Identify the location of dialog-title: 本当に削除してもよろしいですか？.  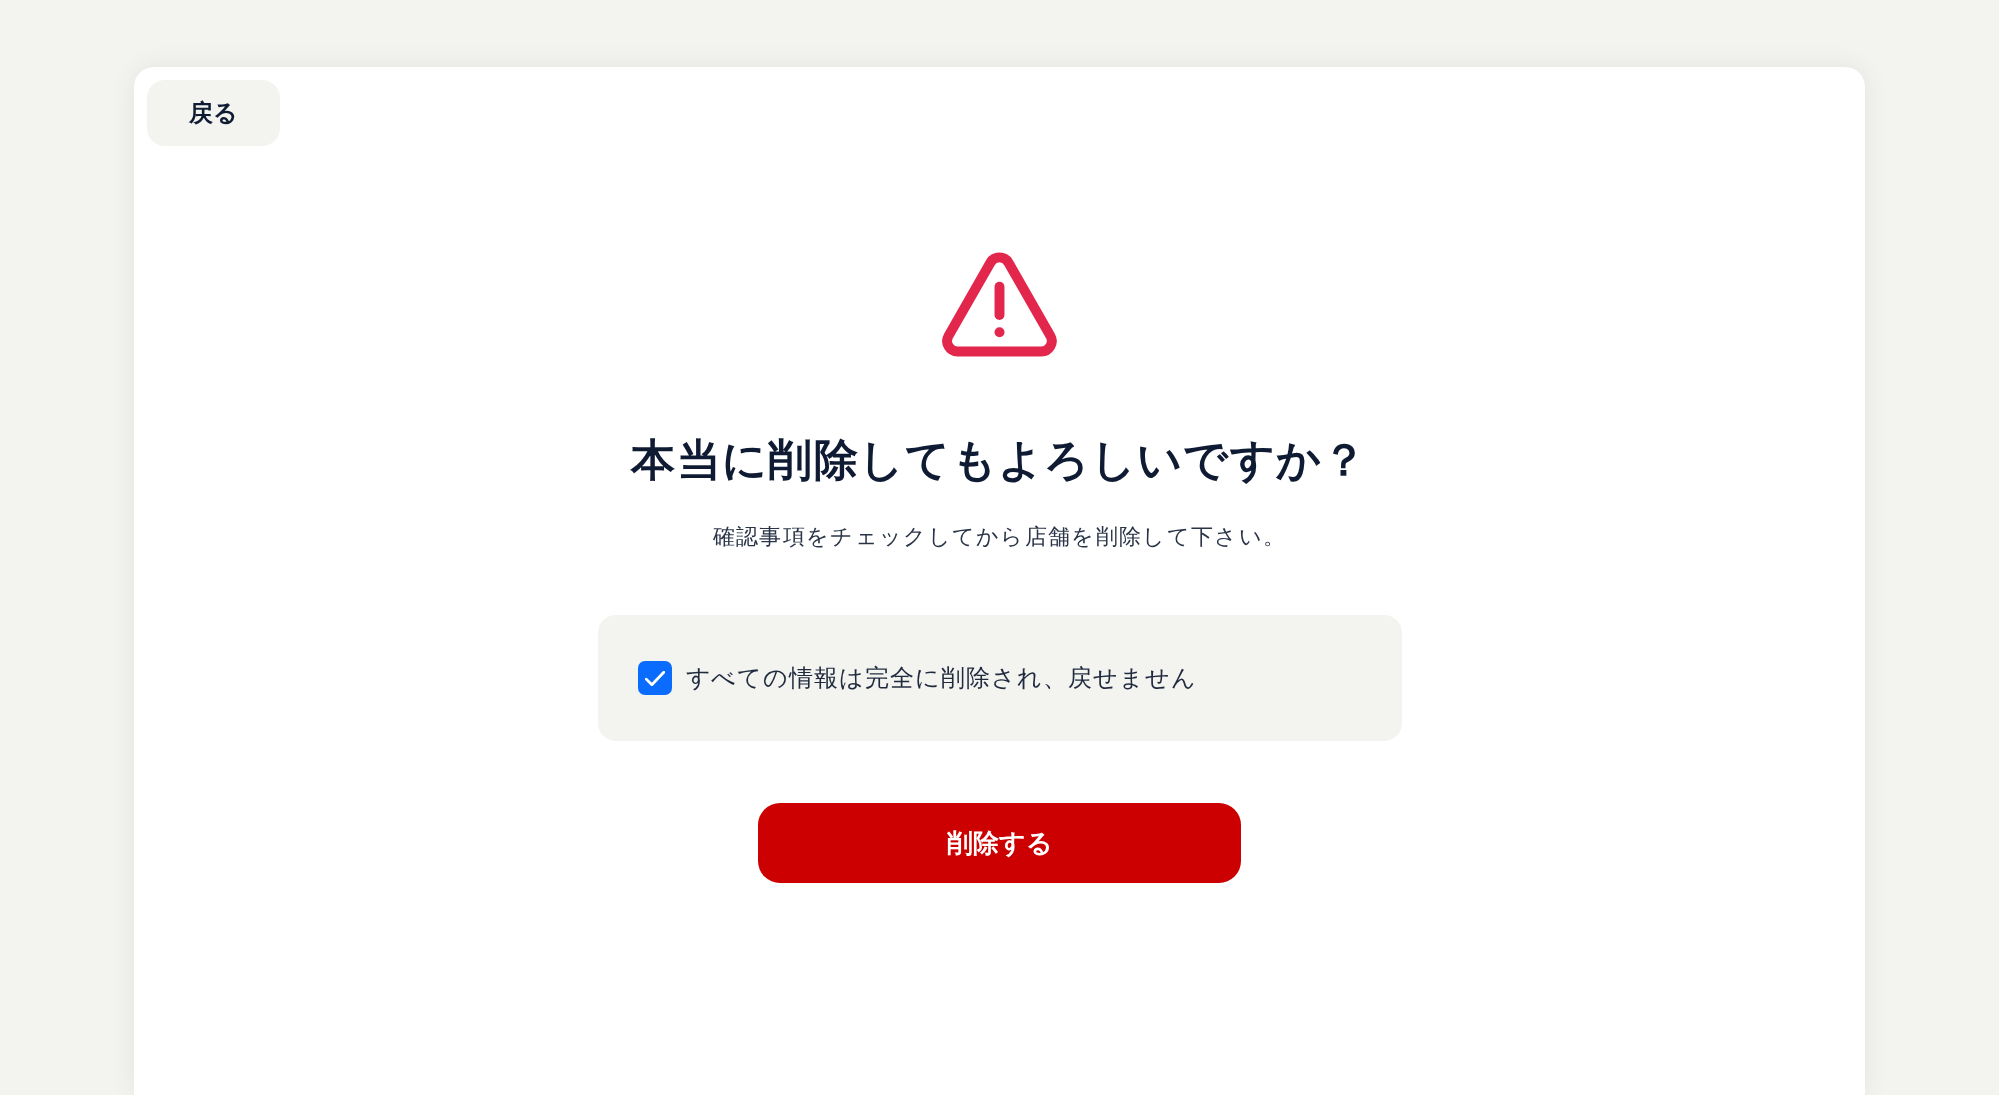
(999, 460).